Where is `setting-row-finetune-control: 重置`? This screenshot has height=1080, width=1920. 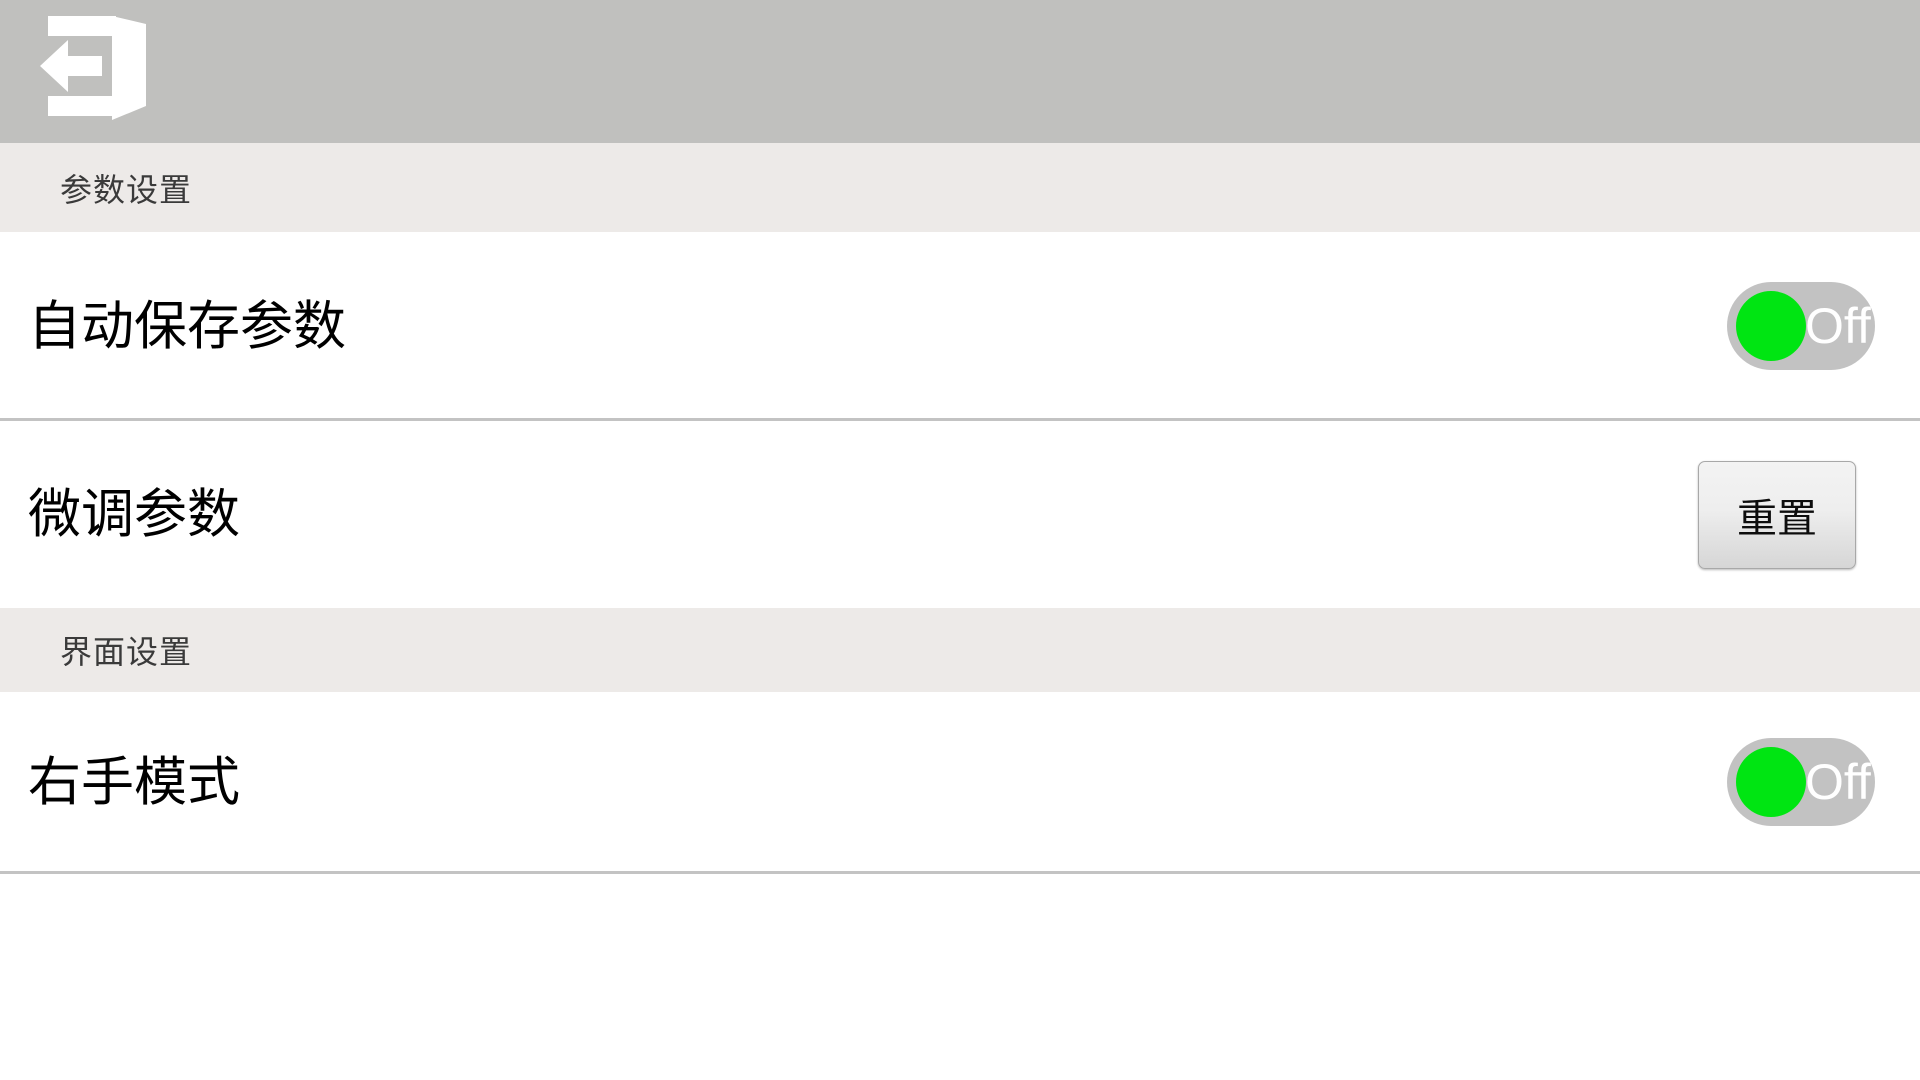
setting-row-finetune-control: 重置 is located at coordinates (1809, 514).